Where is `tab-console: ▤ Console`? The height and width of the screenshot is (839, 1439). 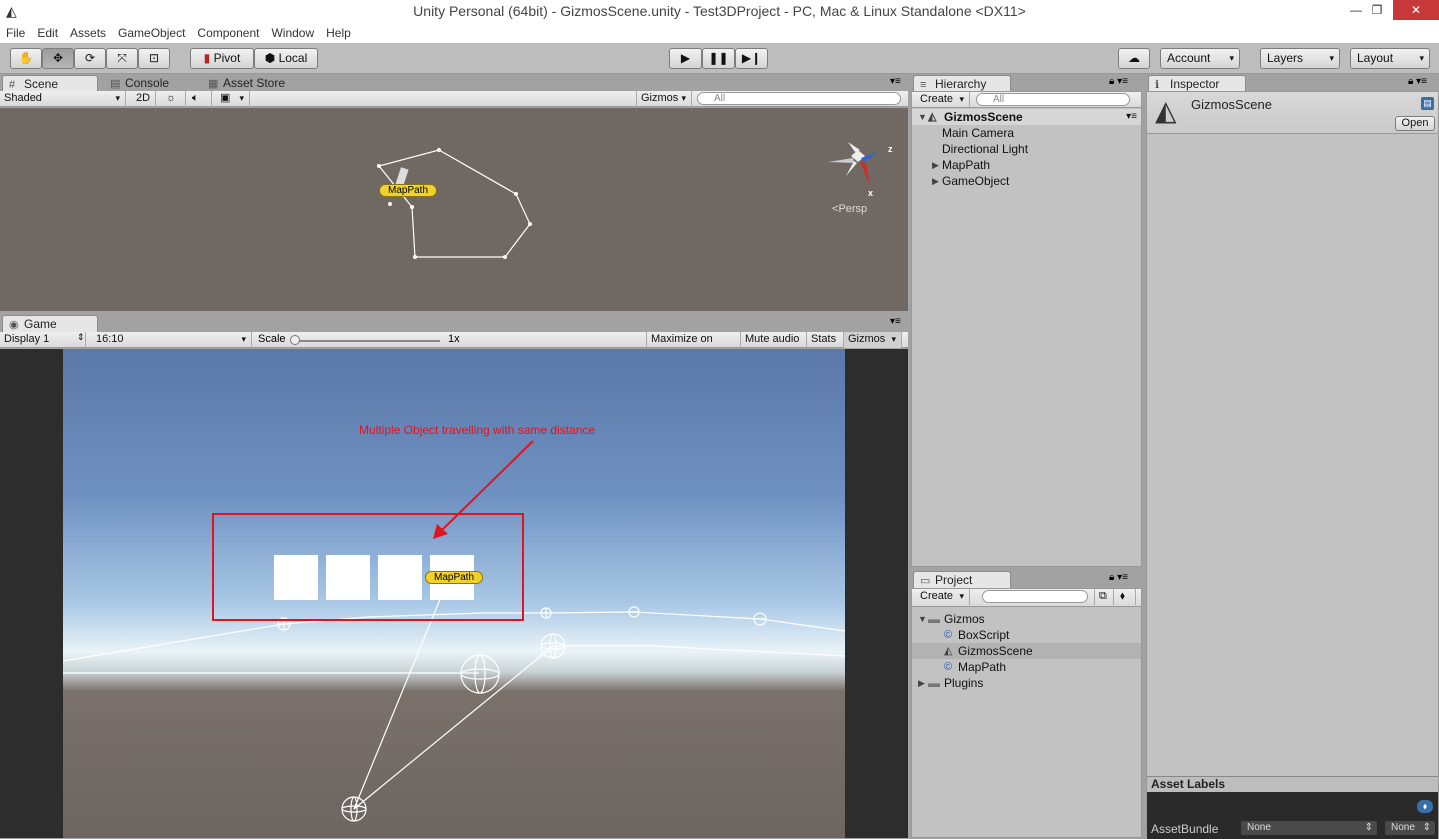 tab-console: ▤ Console is located at coordinates (153, 83).